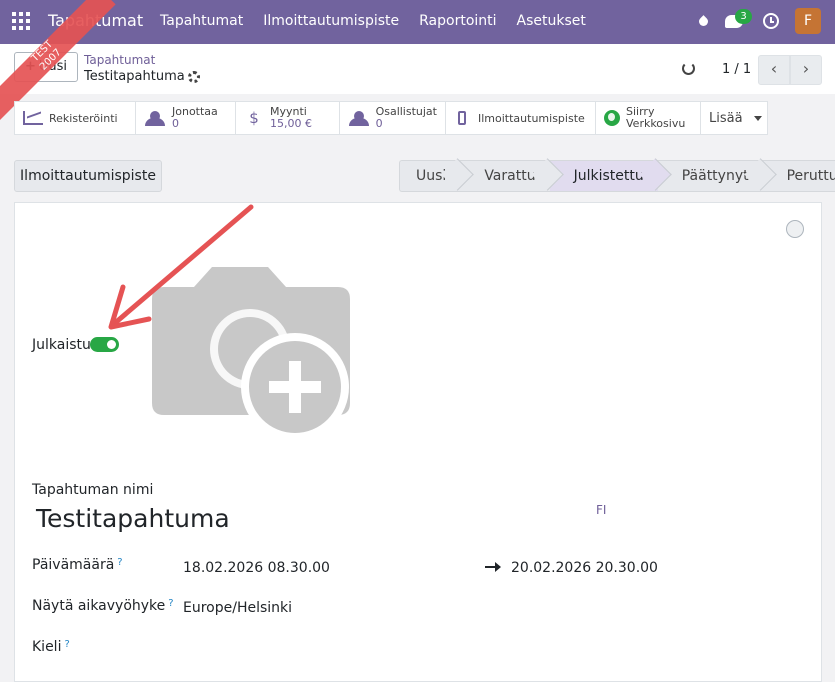 Image resolution: width=835 pixels, height=682 pixels. I want to click on dollar-icon: $, so click(254, 118).